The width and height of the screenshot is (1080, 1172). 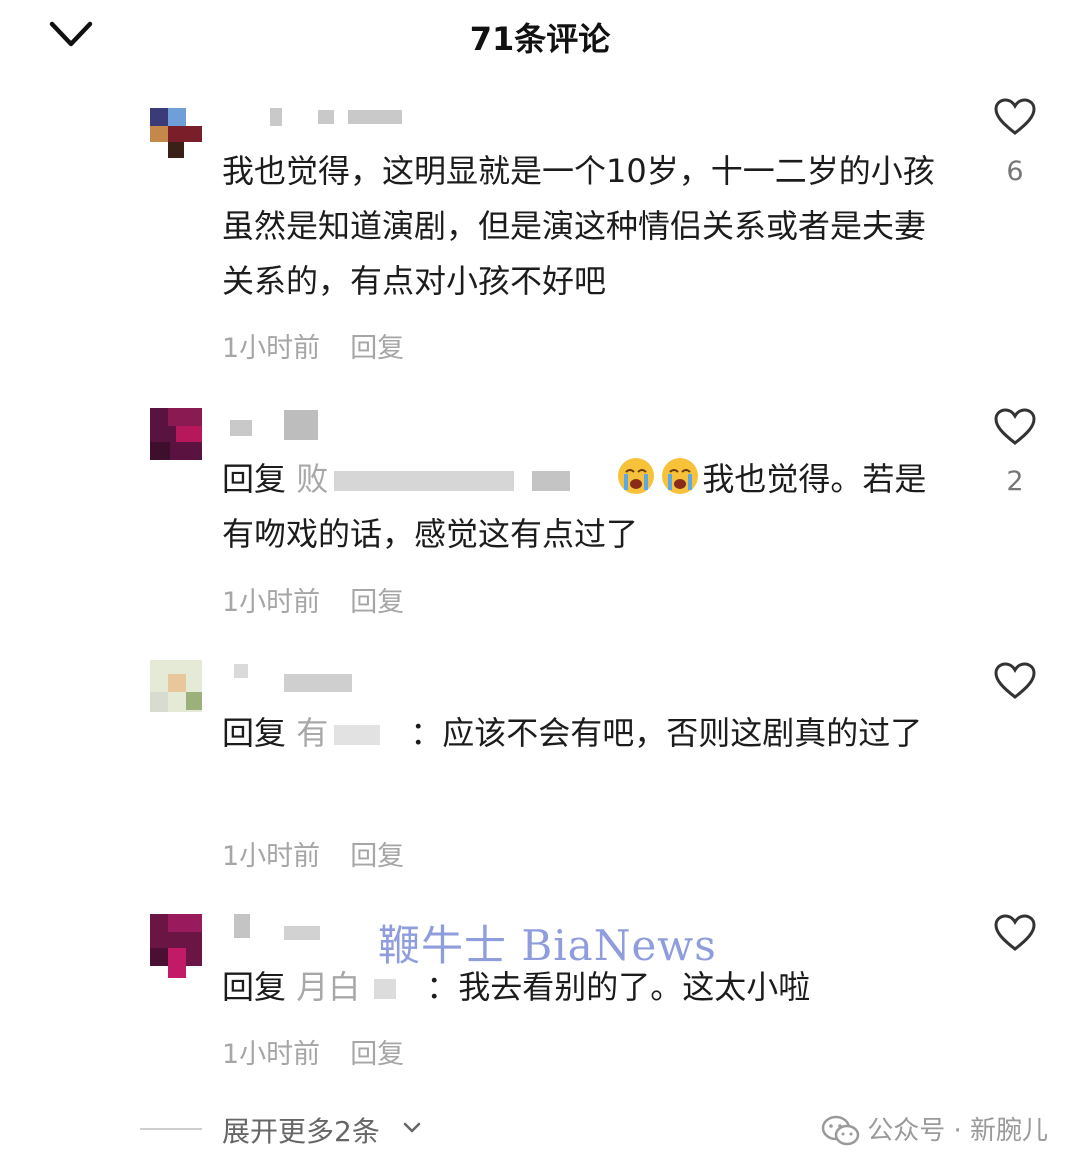 What do you see at coordinates (1015, 142) in the screenshot?
I see `like-group: 6` at bounding box center [1015, 142].